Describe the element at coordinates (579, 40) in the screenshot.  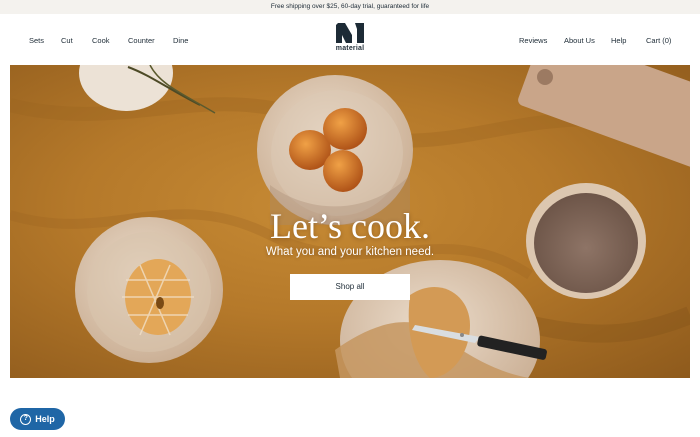
I see `nav-link-about-us: About Us` at that location.